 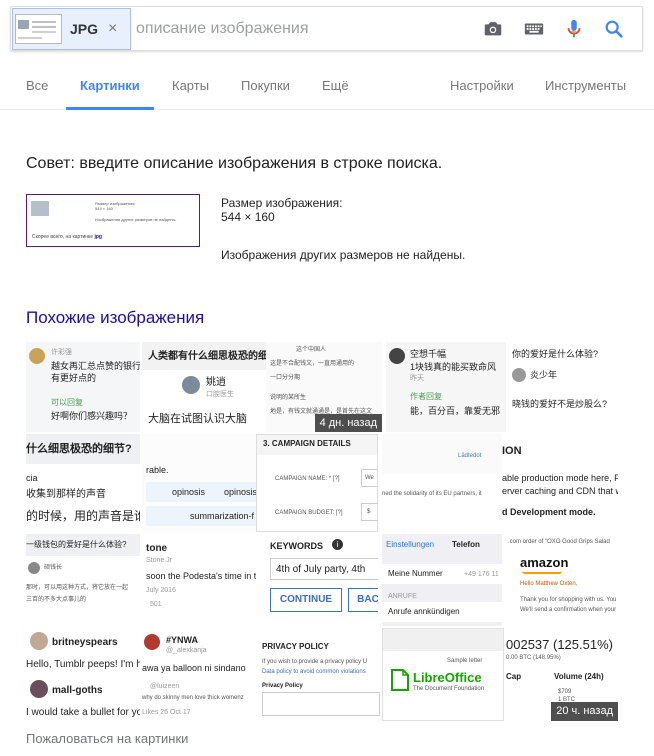 What do you see at coordinates (514, 676) in the screenshot?
I see `tile-text: Cap` at bounding box center [514, 676].